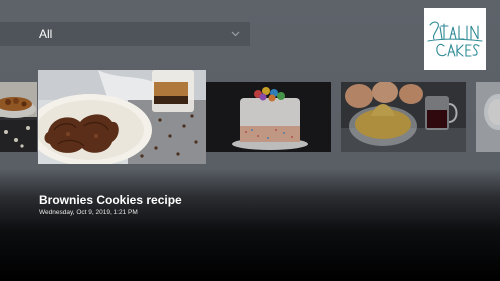 The height and width of the screenshot is (281, 500). What do you see at coordinates (235, 34) in the screenshot?
I see `chevron-down-icon` at bounding box center [235, 34].